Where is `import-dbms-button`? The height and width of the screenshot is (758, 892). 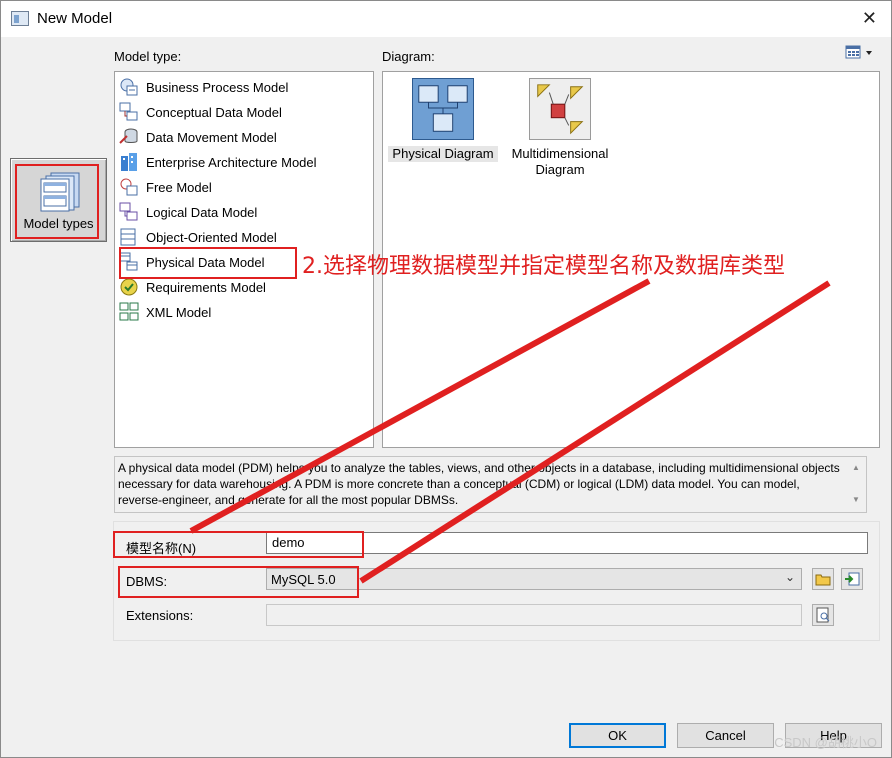
import-dbms-button is located at coordinates (852, 579).